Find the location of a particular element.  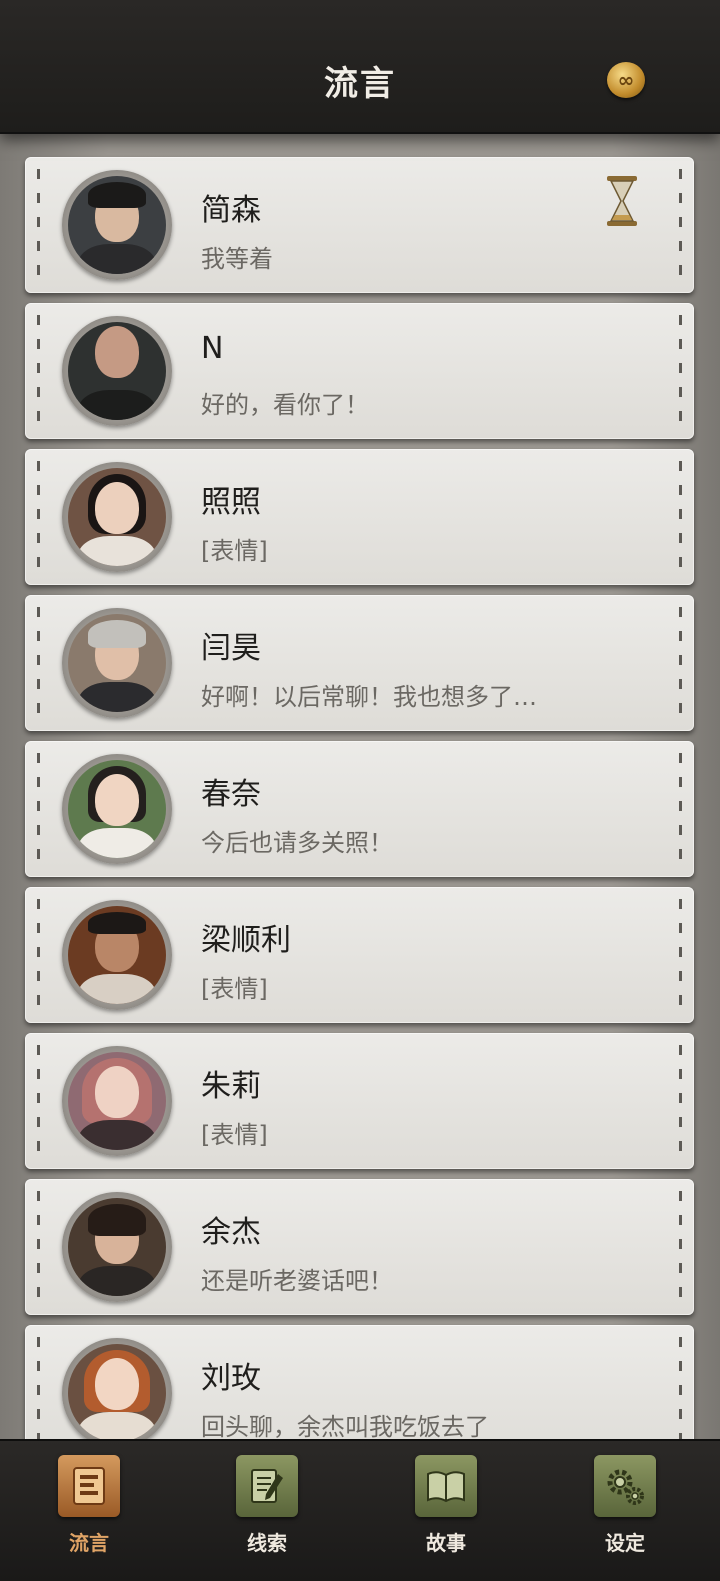

nav-label: 流言 is located at coordinates (89, 1543).